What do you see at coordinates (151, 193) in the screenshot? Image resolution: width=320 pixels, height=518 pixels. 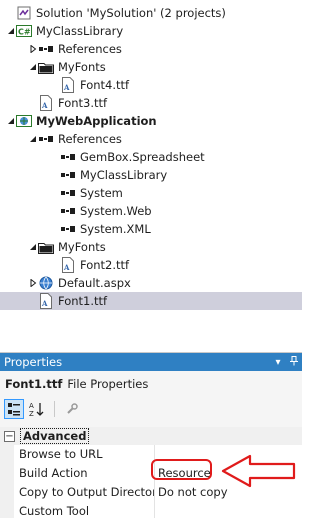 I see `tree-item: System` at bounding box center [151, 193].